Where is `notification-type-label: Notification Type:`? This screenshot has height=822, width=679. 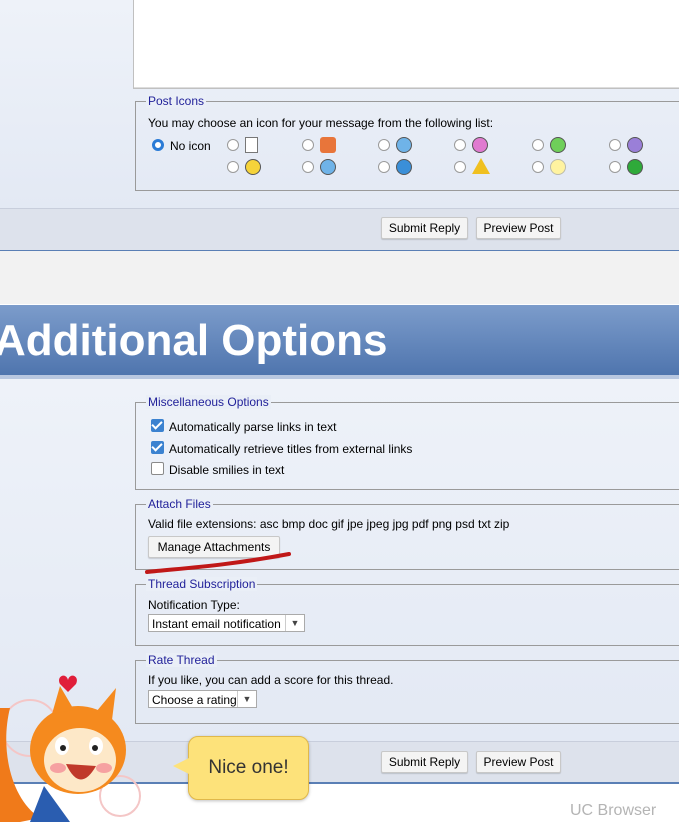 notification-type-label: Notification Type: is located at coordinates (194, 605).